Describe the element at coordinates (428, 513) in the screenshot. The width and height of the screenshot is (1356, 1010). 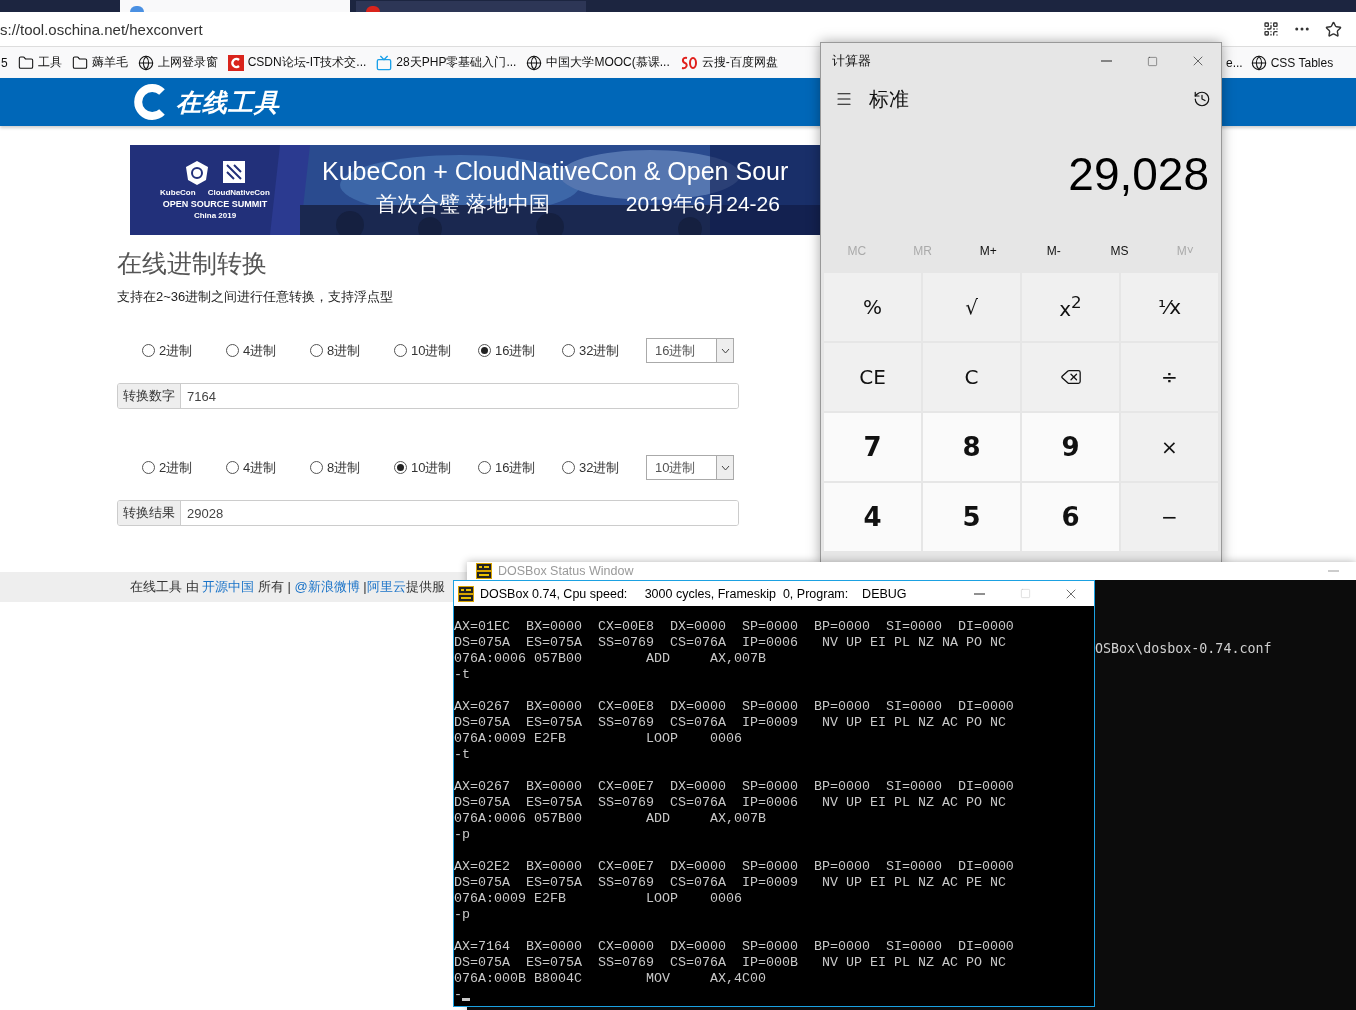
I see `input-group: 转换结果 29028` at that location.